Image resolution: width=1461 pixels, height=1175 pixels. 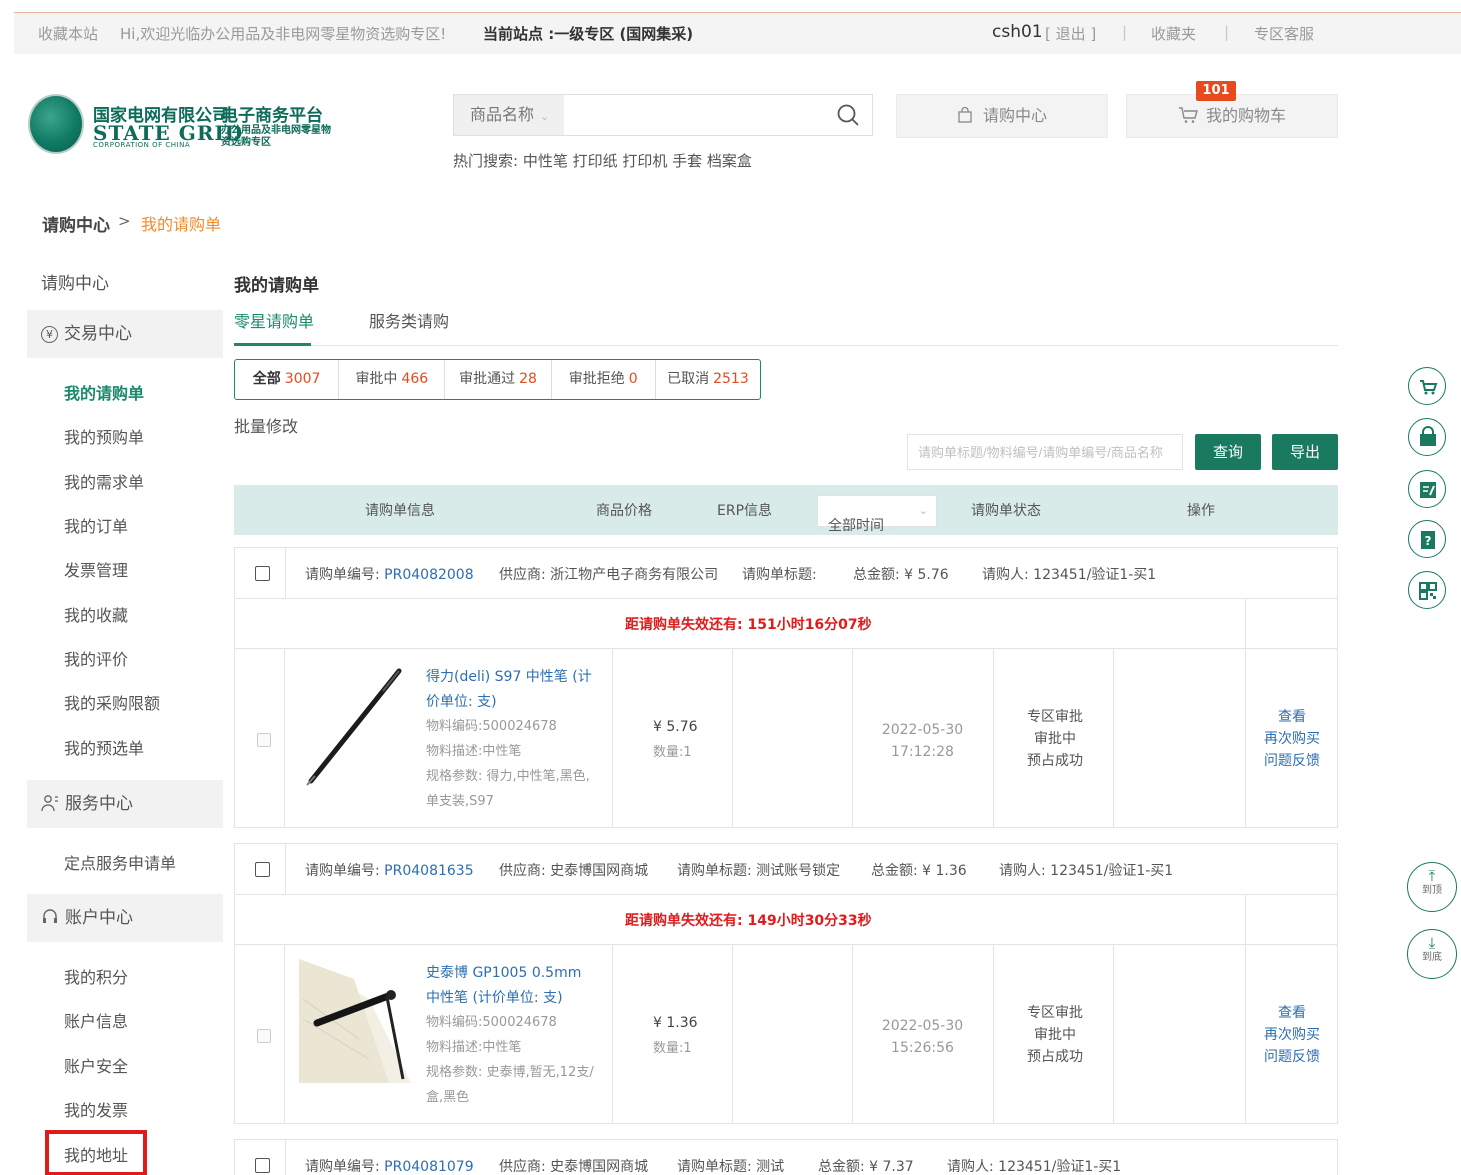 What do you see at coordinates (120, 862) in the screenshot?
I see `sidebar-item-service-application: 定点服务申请单` at bounding box center [120, 862].